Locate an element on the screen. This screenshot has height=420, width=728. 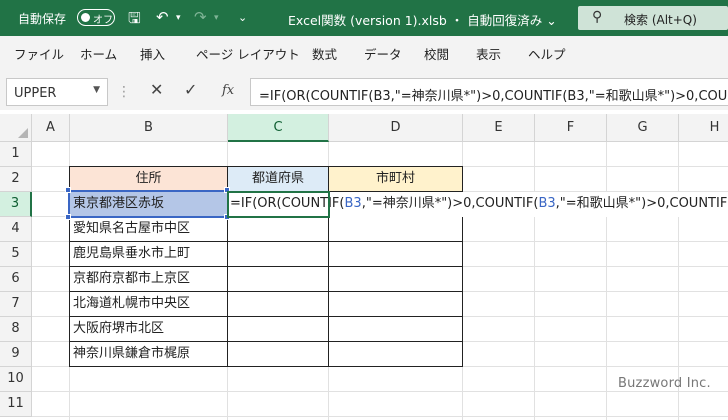
search-box: ⚲ 検索 (Alt+Q) is located at coordinates (653, 18).